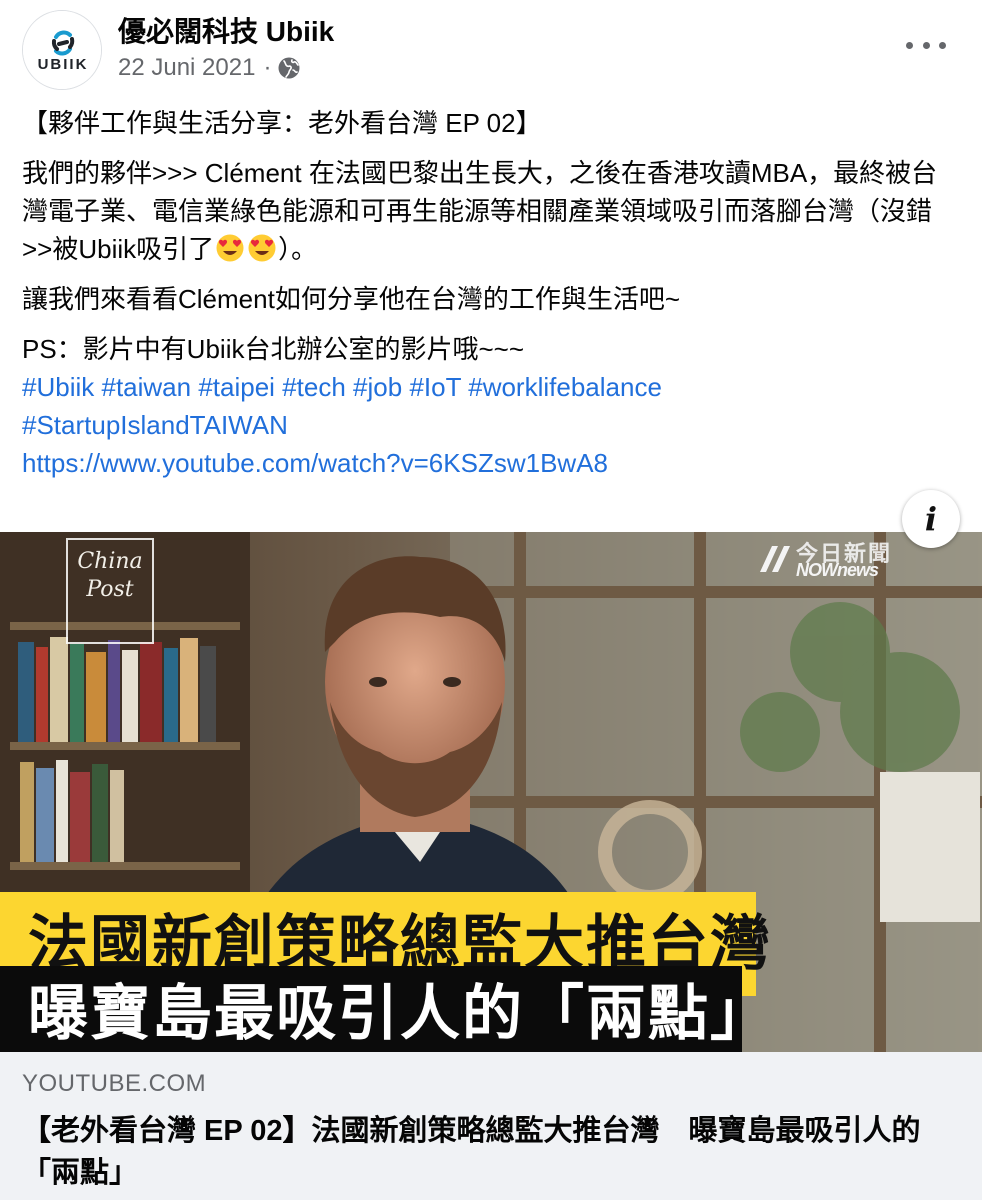 The image size is (982, 1200). I want to click on page-avatar: UBIIK, so click(62, 50).